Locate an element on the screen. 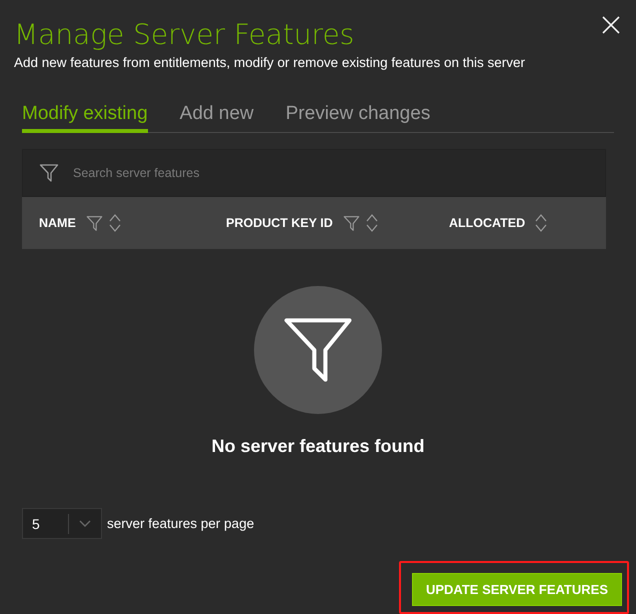 This screenshot has height=614, width=636. page-size-select: 5 is located at coordinates (62, 523).